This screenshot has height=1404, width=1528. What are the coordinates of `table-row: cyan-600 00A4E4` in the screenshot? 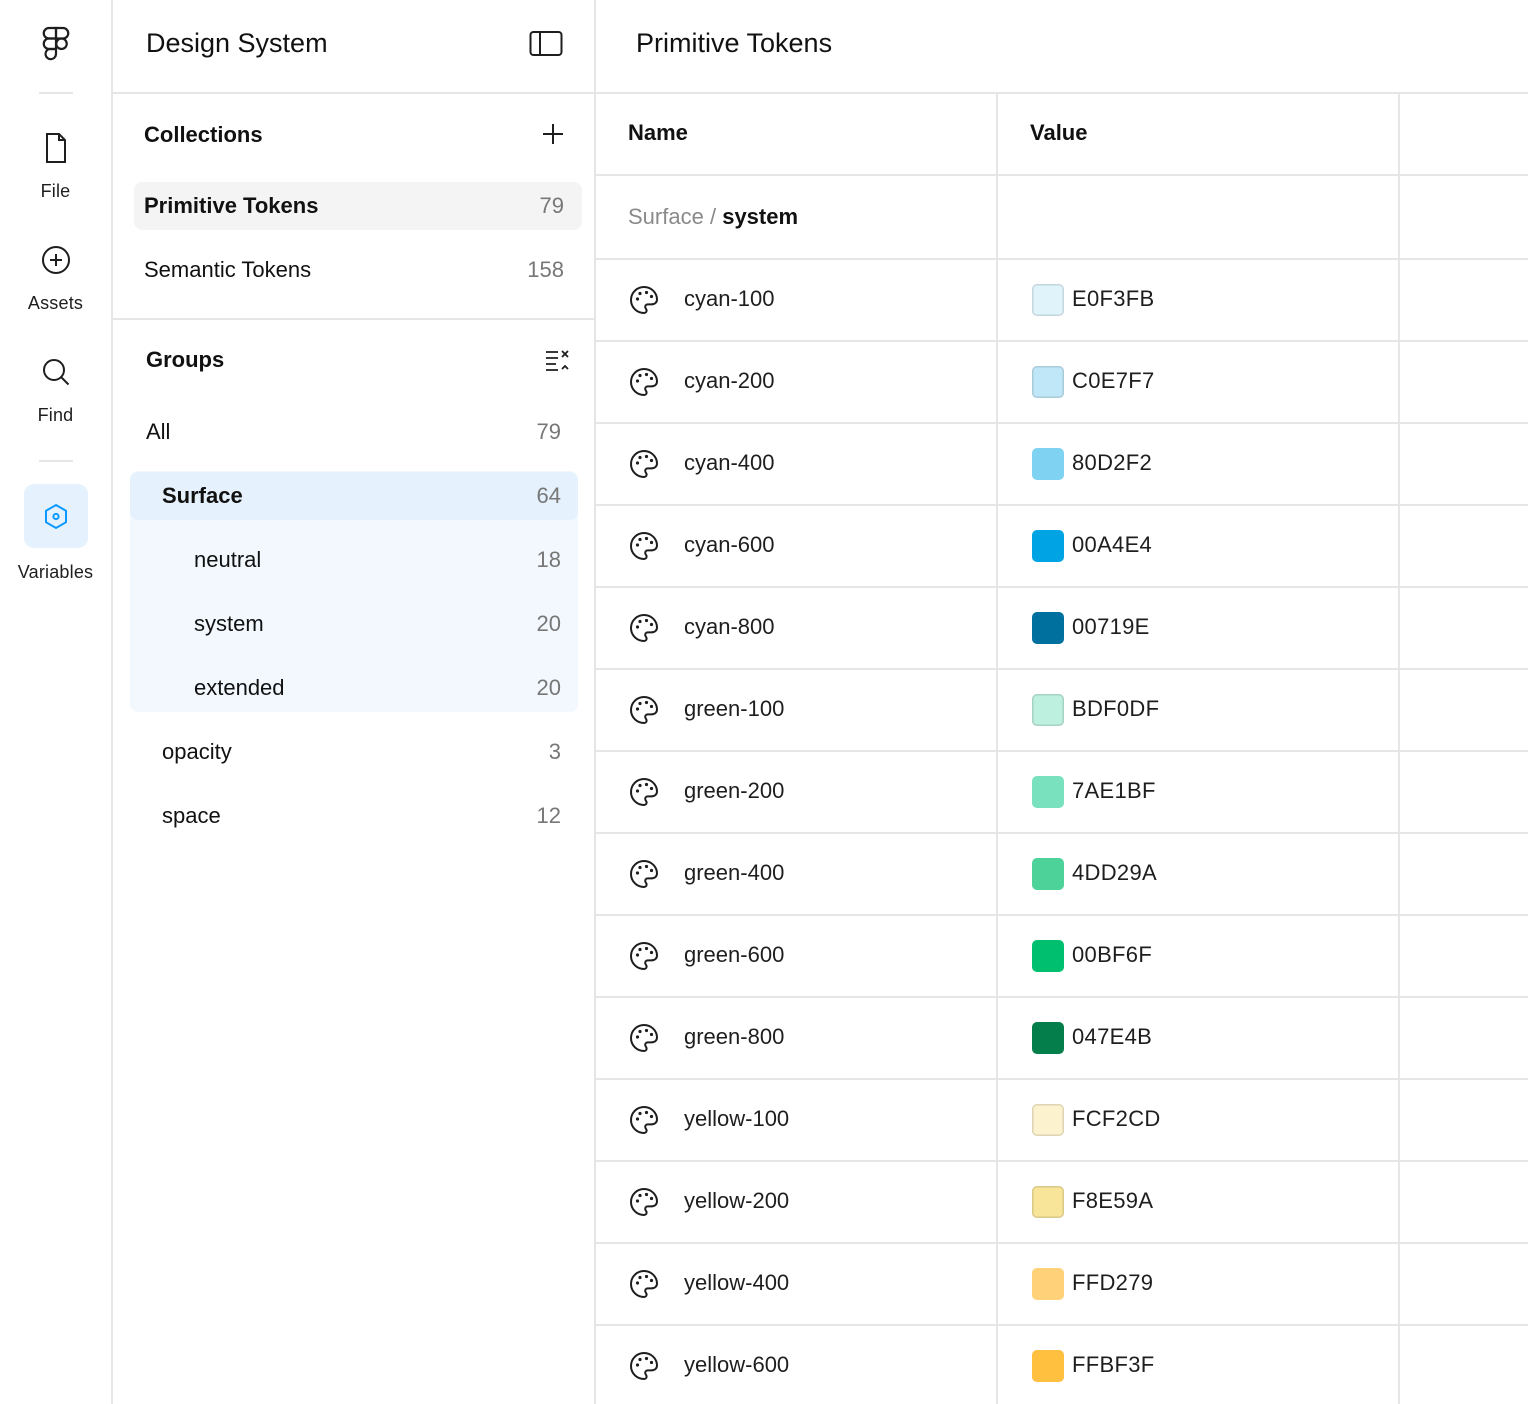 It's located at (1062, 547).